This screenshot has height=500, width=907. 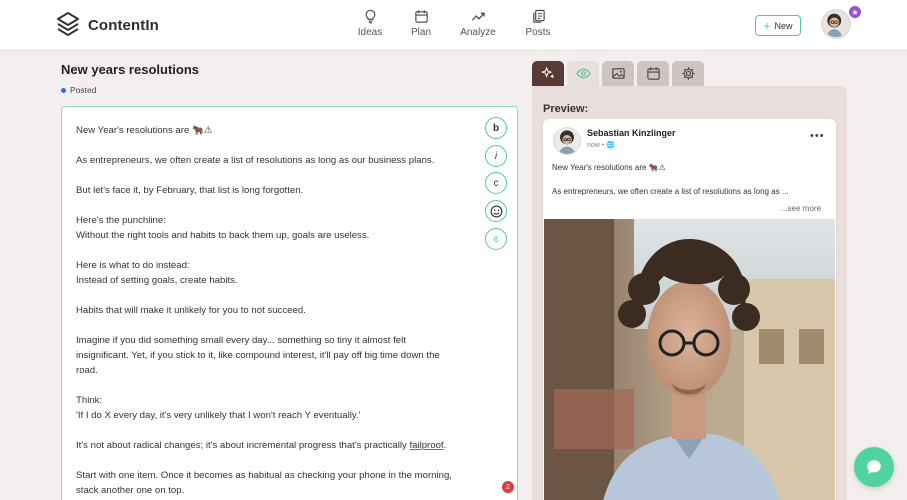 I want to click on emoji-button, so click(x=496, y=211).